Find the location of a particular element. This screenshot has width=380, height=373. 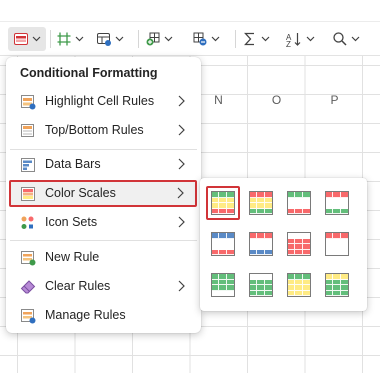

menu-item-highlight-cell-rules: Highlight Cell Rules is located at coordinates (103, 101).